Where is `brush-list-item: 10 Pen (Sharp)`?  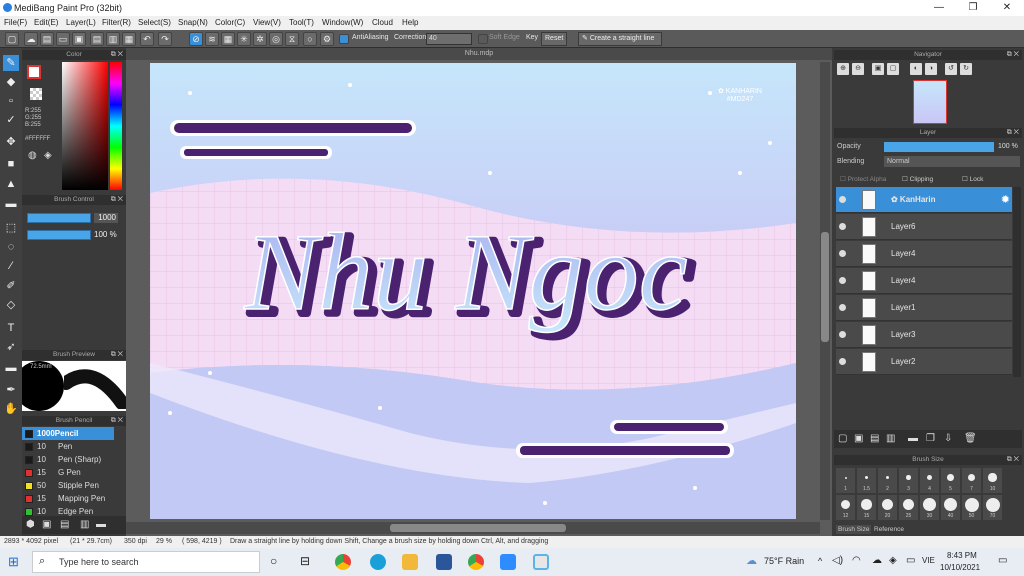
brush-list-item: 10 Pen (Sharp) is located at coordinates (68, 459).